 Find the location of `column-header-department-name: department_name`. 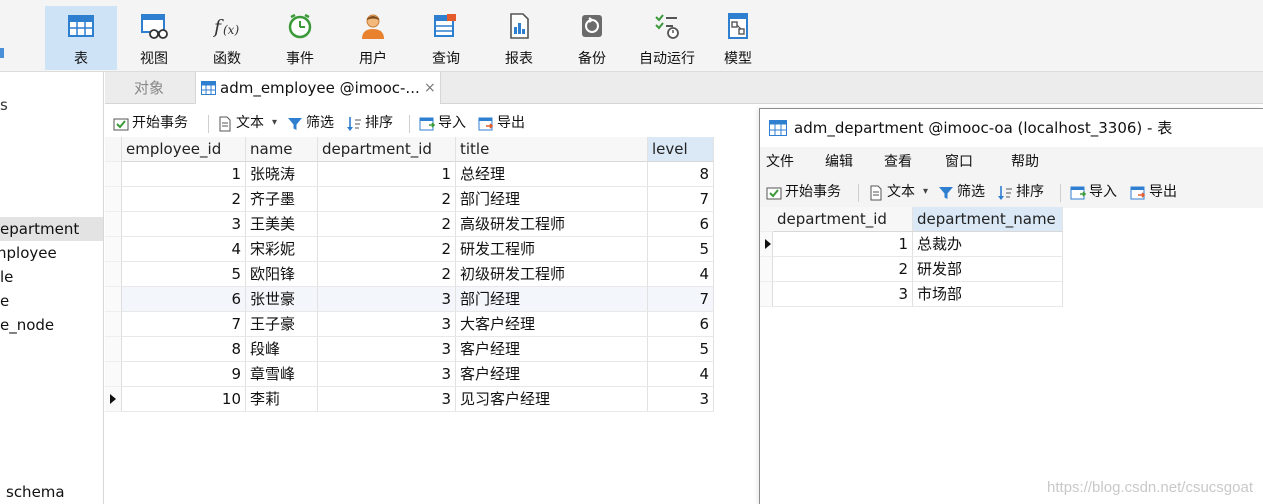

column-header-department-name: department_name is located at coordinates (988, 219).